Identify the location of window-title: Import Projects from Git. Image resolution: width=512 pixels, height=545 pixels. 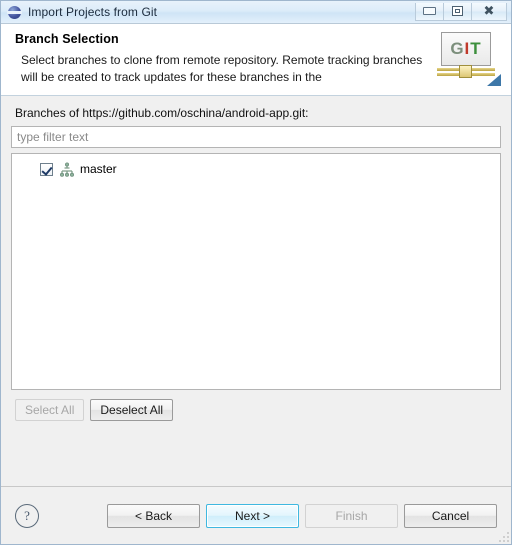
(93, 12).